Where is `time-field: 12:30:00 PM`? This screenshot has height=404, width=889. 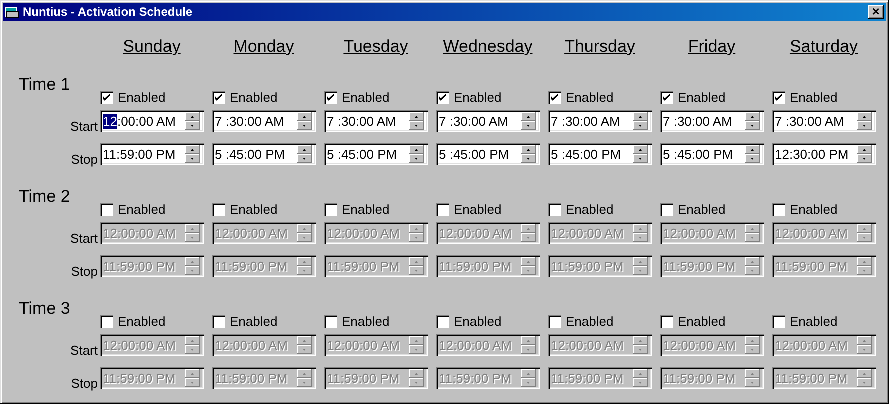
time-field: 12:30:00 PM is located at coordinates (824, 154).